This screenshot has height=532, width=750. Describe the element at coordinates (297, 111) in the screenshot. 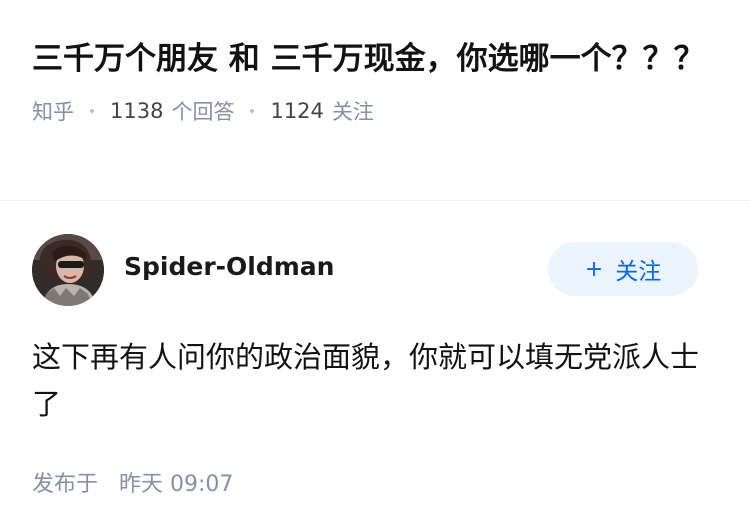

I see `follower-count: 1124` at that location.